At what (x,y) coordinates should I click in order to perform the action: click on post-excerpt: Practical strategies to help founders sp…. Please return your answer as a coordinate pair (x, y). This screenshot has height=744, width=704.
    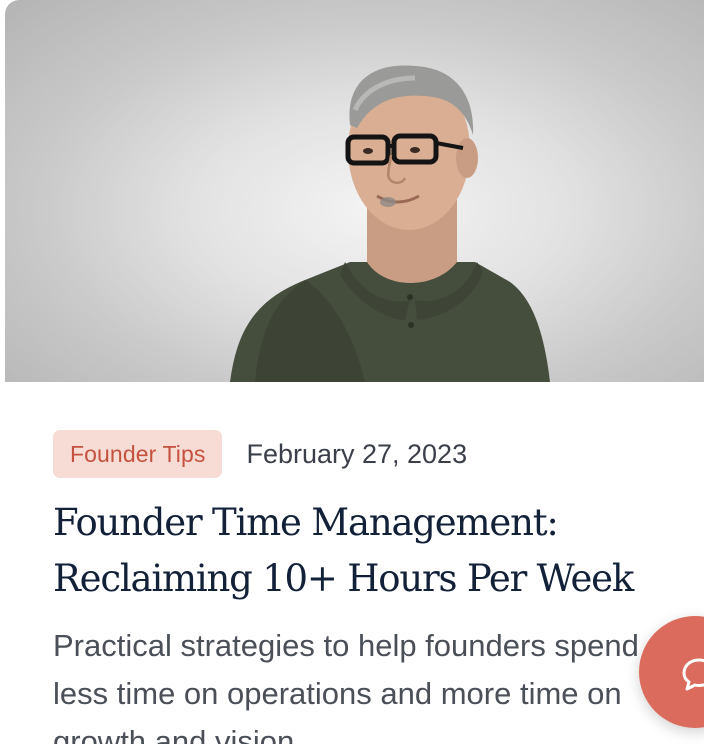
    Looking at the image, I should click on (346, 686).